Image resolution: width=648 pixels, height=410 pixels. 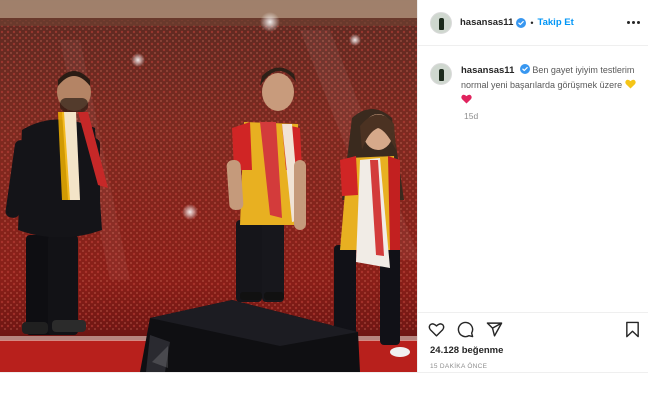 I want to click on header-username: hasansas11, so click(x=486, y=22).